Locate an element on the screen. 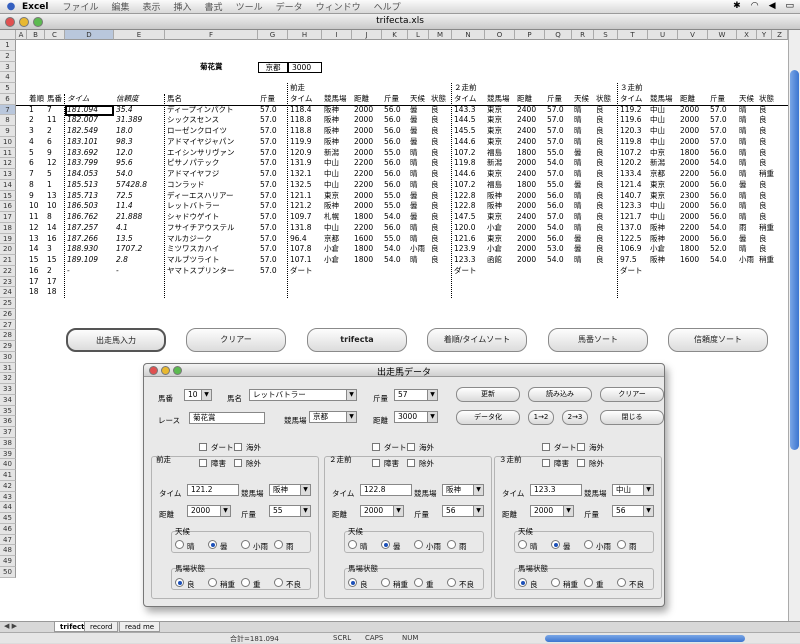 The image size is (800, 644). row-header: 10 is located at coordinates (8, 142).